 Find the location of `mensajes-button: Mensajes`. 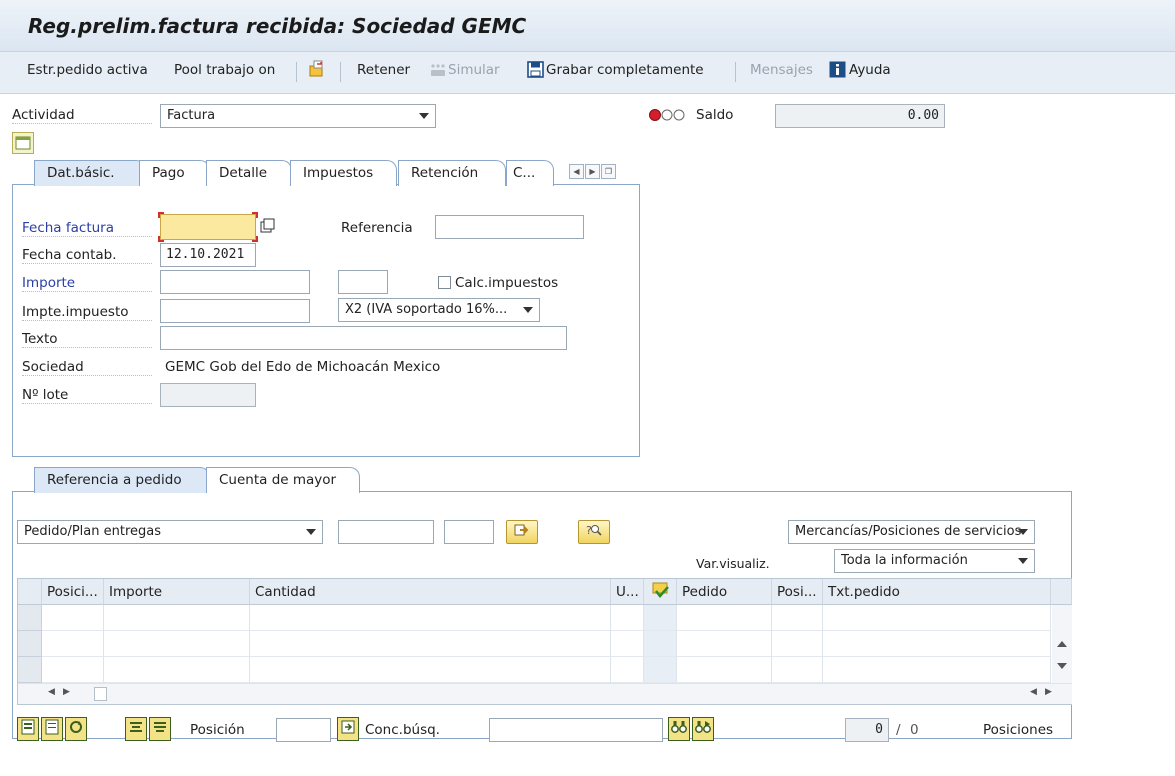

mensajes-button: Mensajes is located at coordinates (781, 70).